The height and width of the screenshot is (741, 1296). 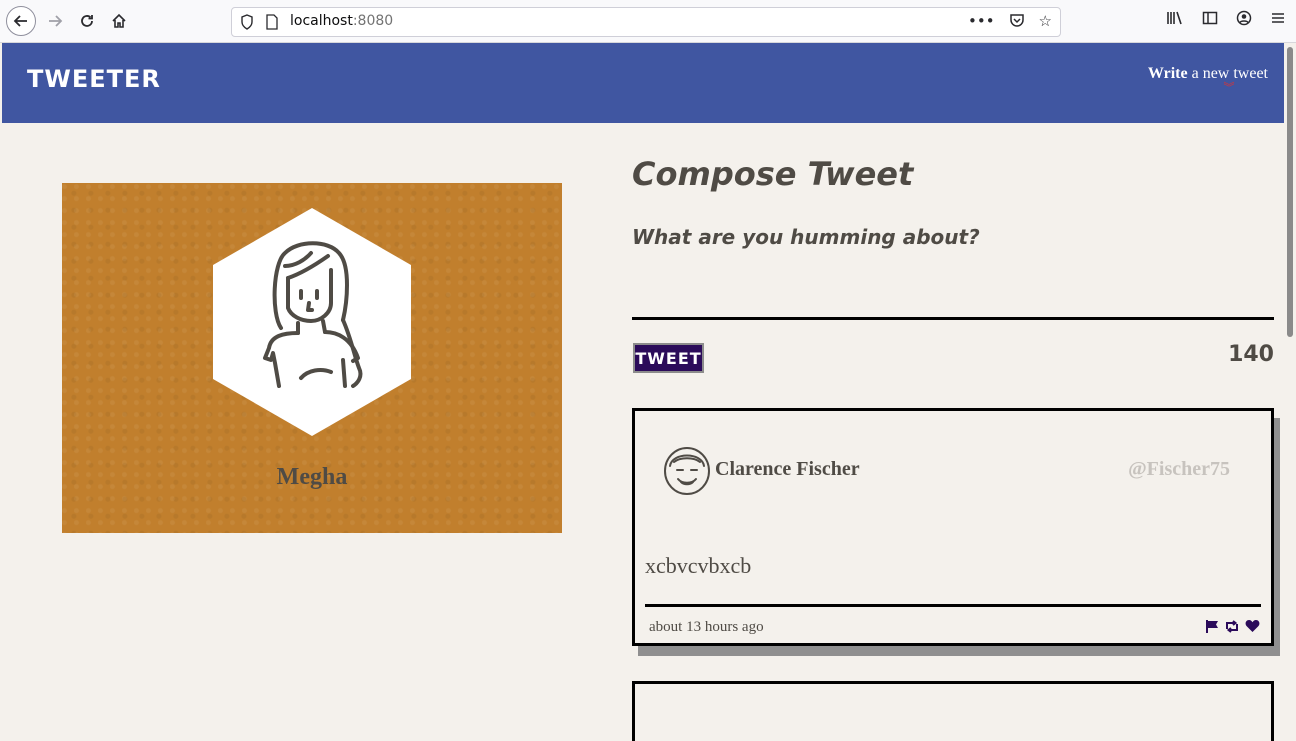 I want to click on pocket-icon, so click(x=1017, y=20).